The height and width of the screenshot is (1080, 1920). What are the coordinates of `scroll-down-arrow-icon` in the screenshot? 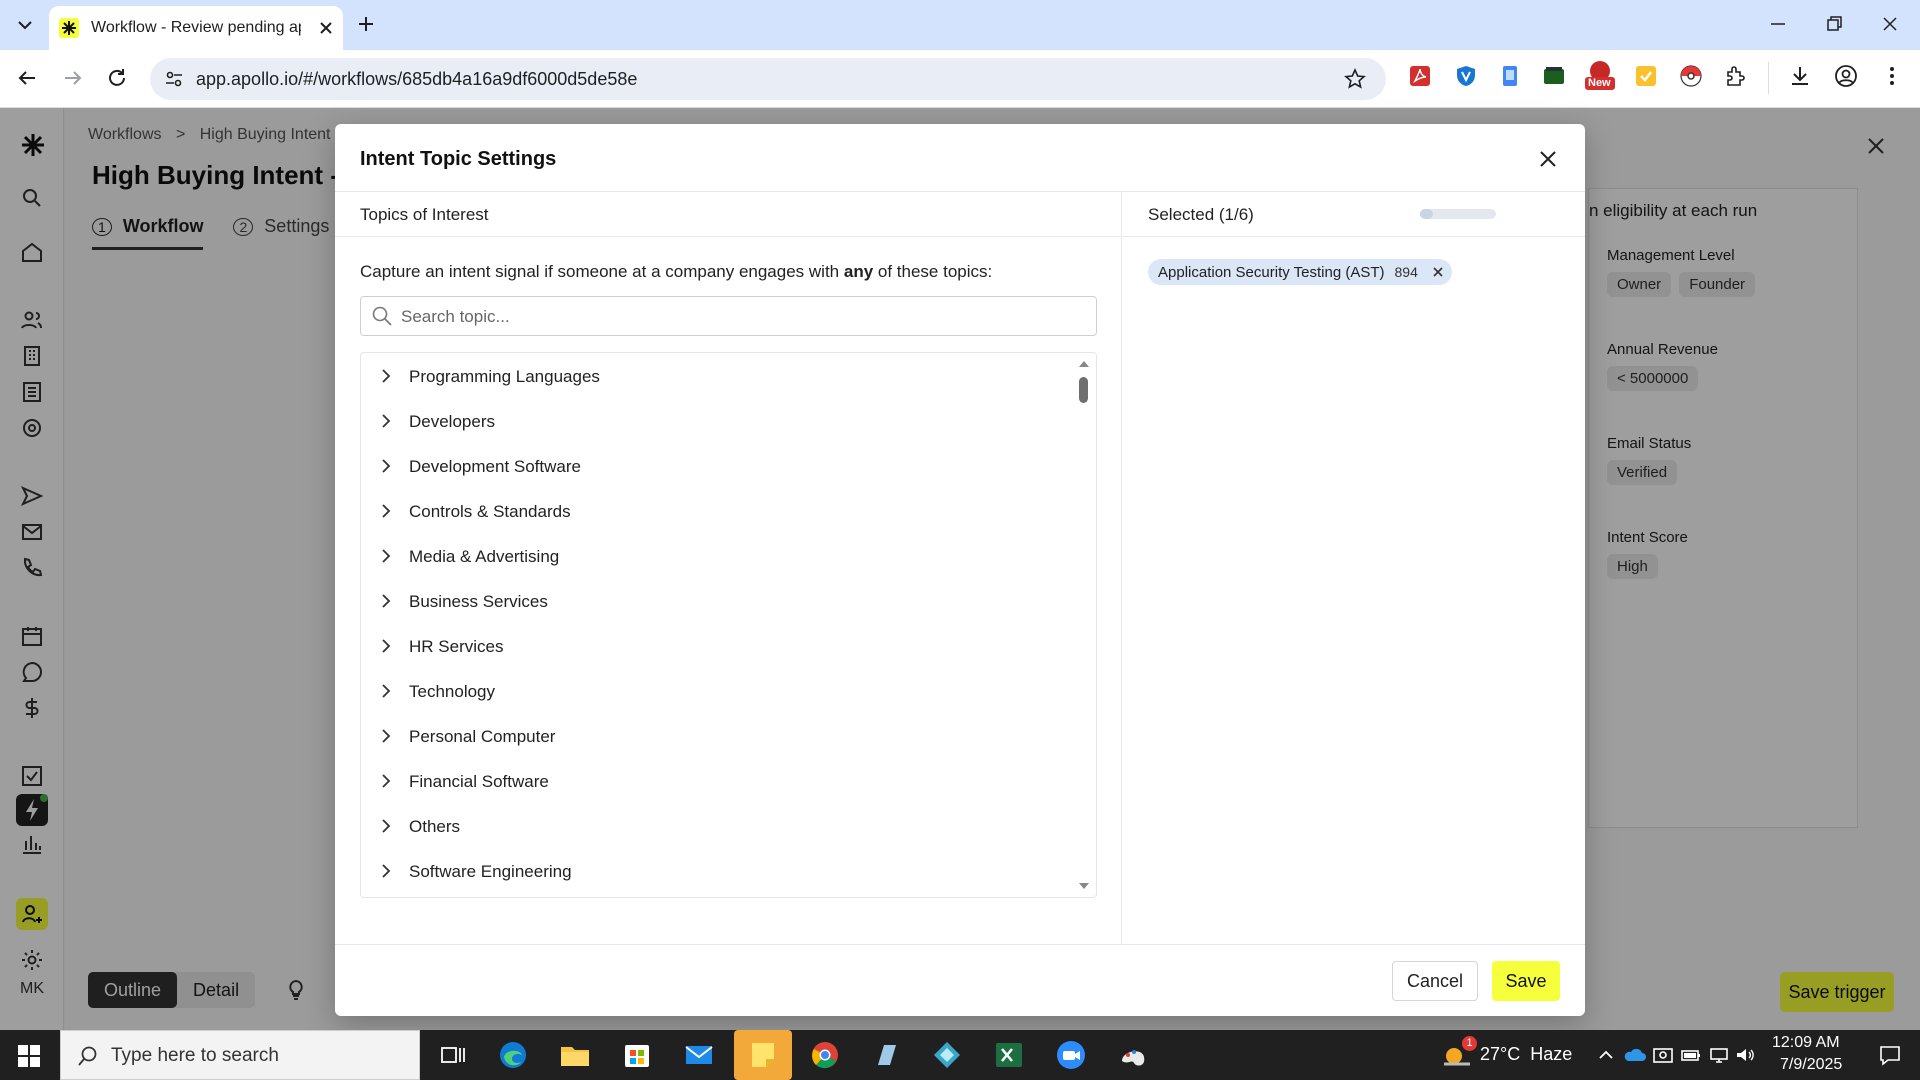 It's located at (1084, 886).